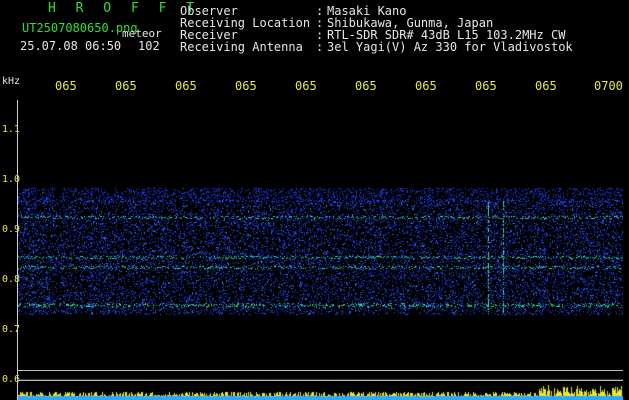 The height and width of the screenshot is (400, 629). Describe the element at coordinates (17, 250) in the screenshot. I see `plot-left-border` at that location.